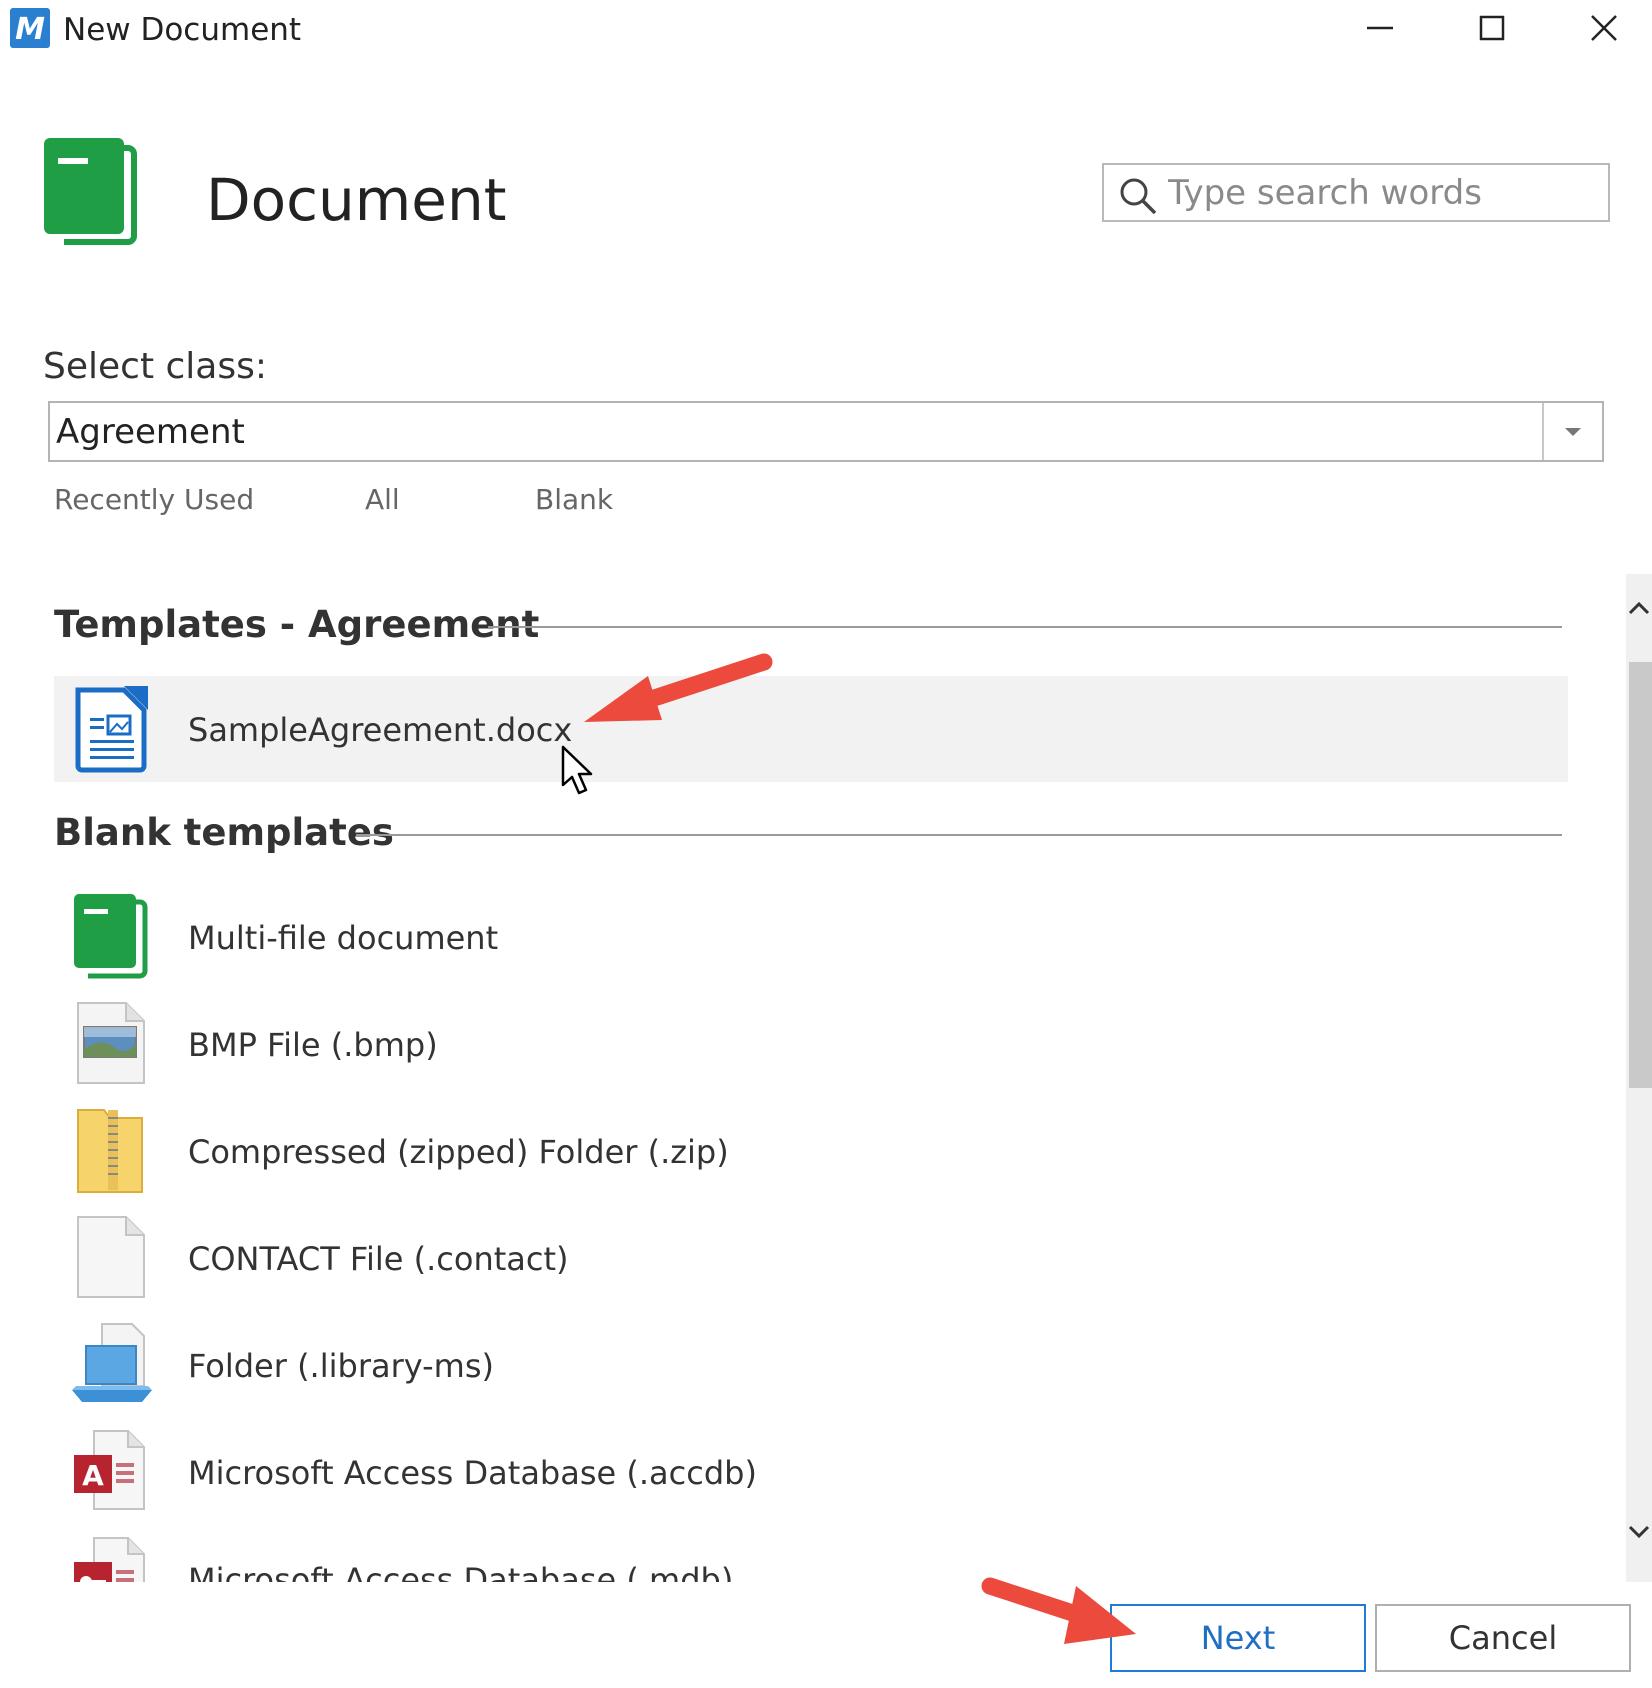 The width and height of the screenshot is (1652, 1688). I want to click on section-heading-agreement-templates: Templates - Agreement, so click(297, 624).